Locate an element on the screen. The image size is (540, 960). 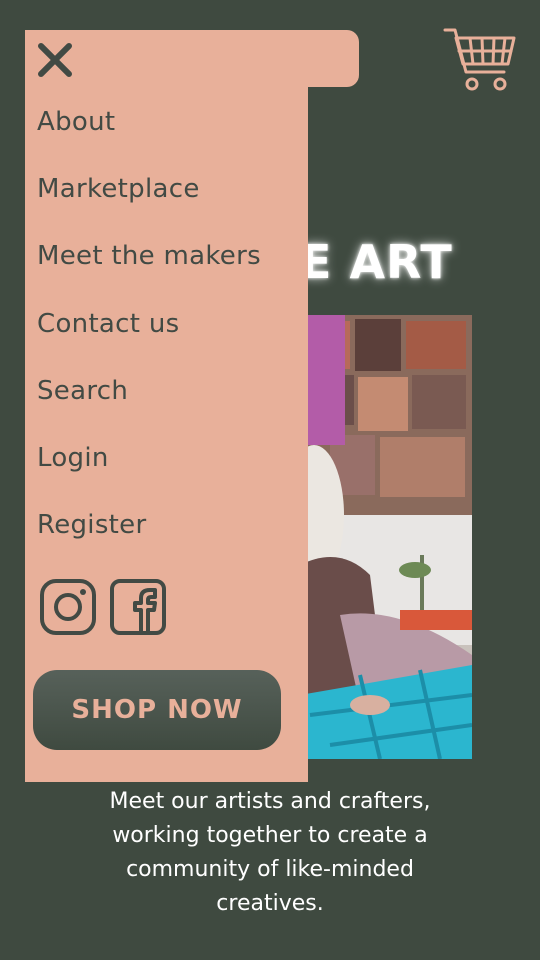
instagram-icon is located at coordinates (68, 607).